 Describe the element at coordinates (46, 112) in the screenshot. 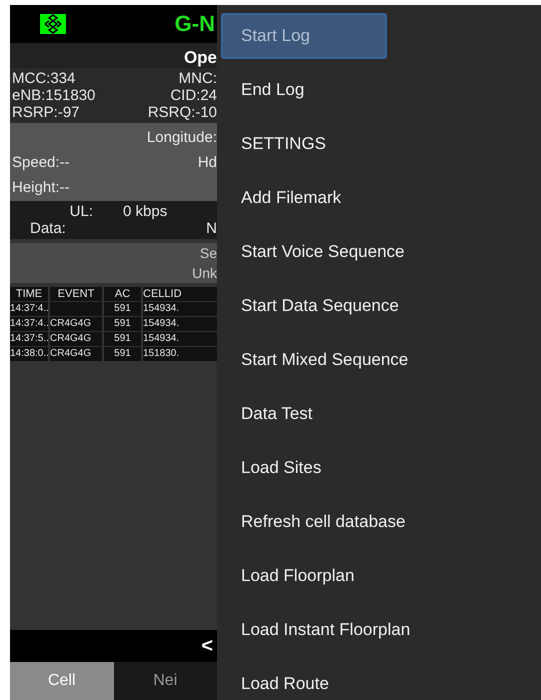

I see `info-value: RSRP:-97` at that location.